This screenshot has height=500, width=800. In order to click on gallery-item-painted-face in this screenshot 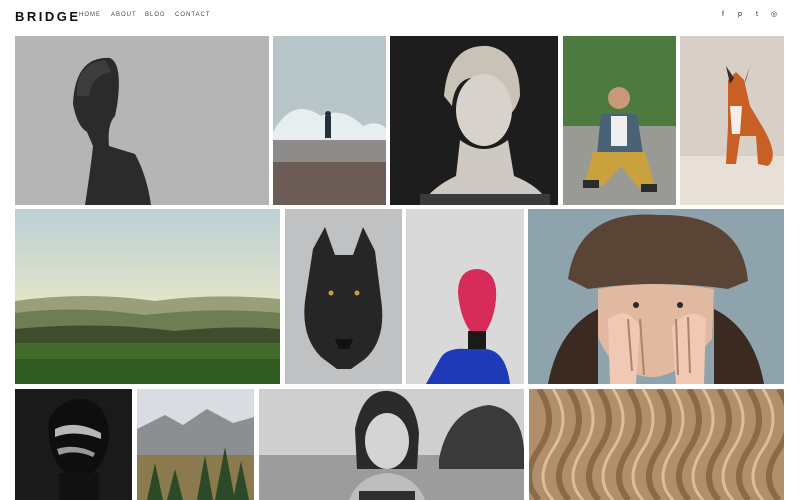, I will do `click(73, 444)`.